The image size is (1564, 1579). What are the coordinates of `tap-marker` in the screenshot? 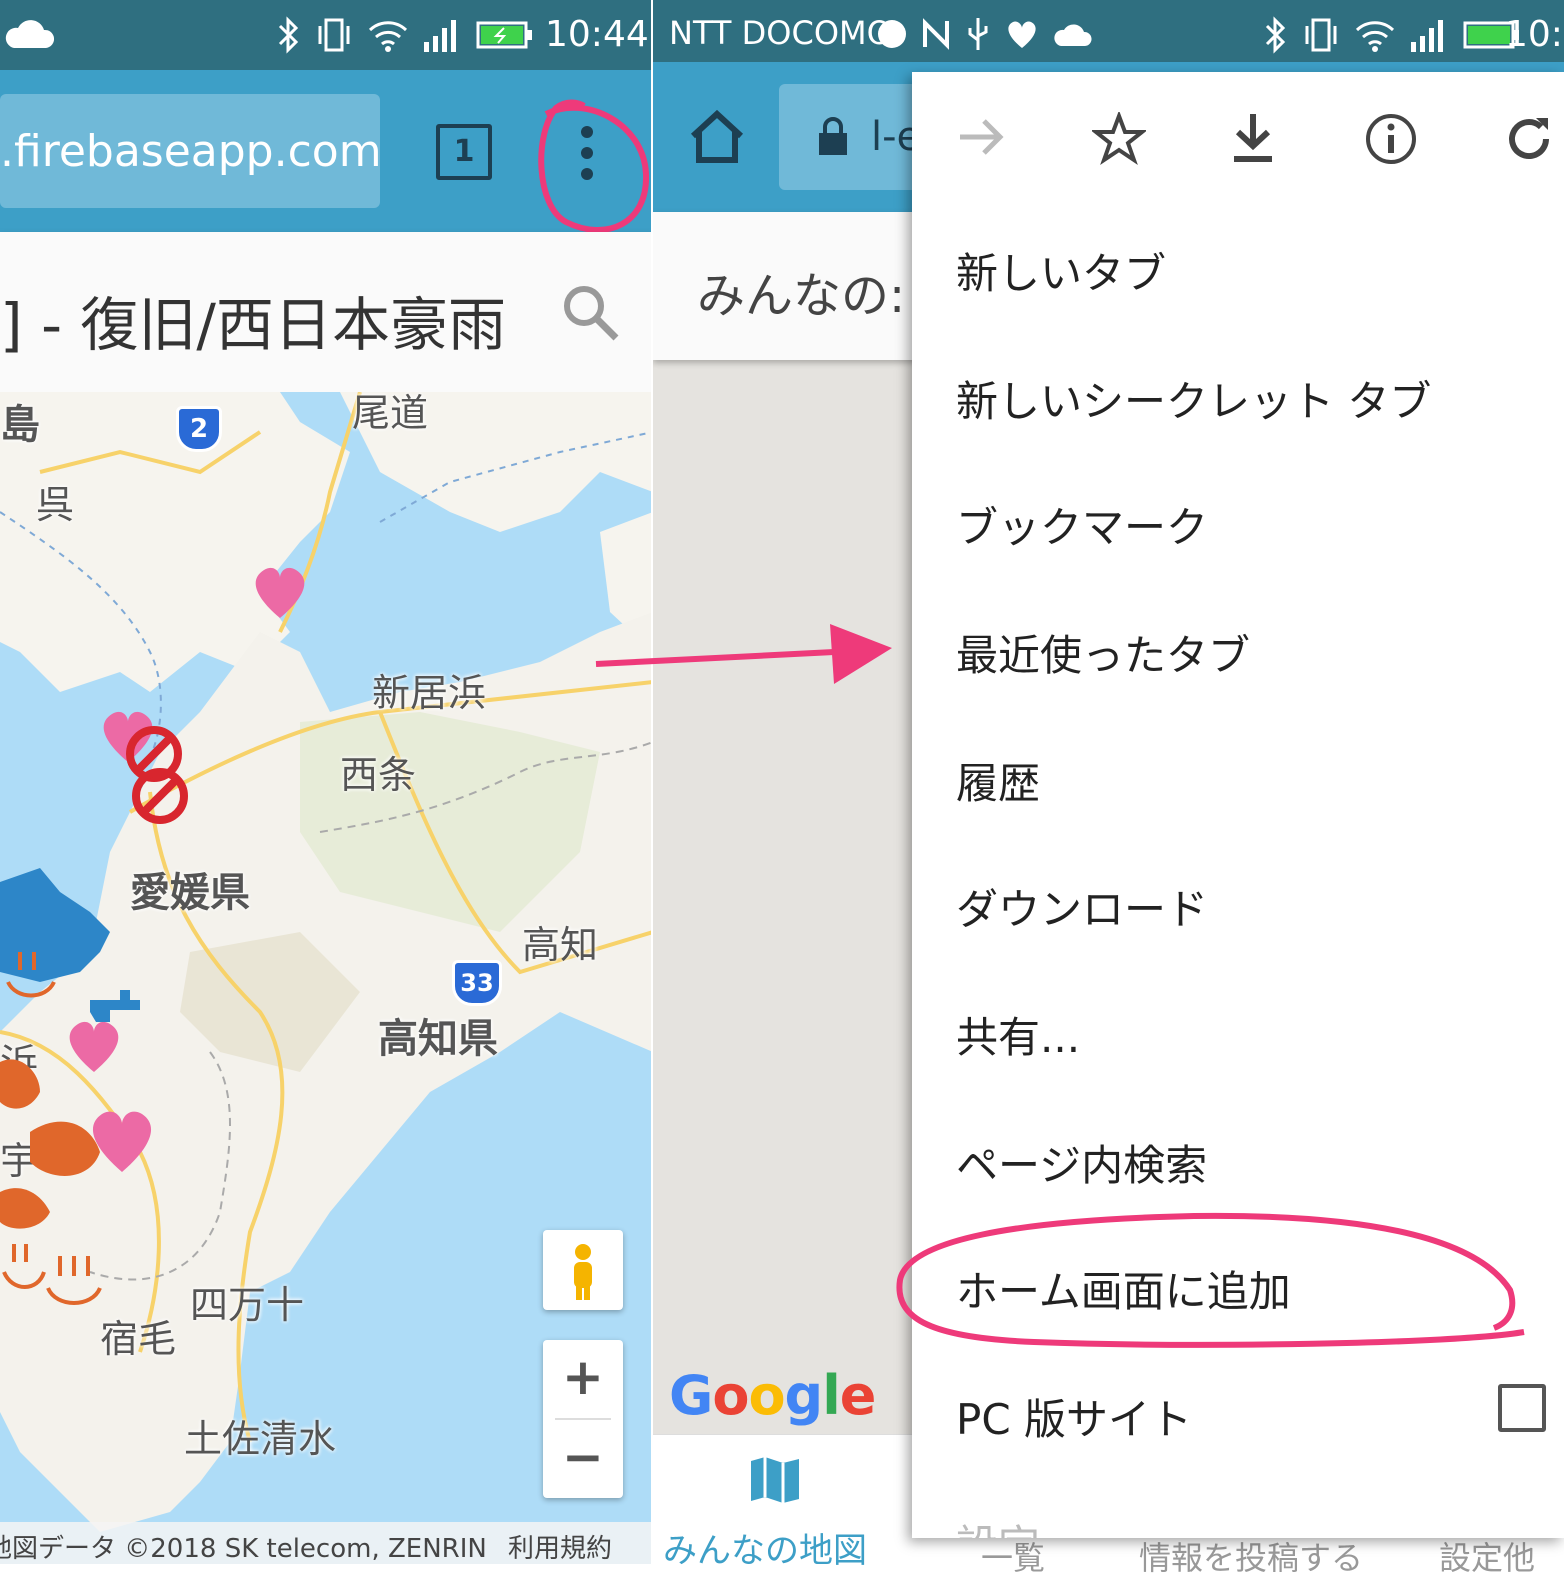 It's located at (115, 1006).